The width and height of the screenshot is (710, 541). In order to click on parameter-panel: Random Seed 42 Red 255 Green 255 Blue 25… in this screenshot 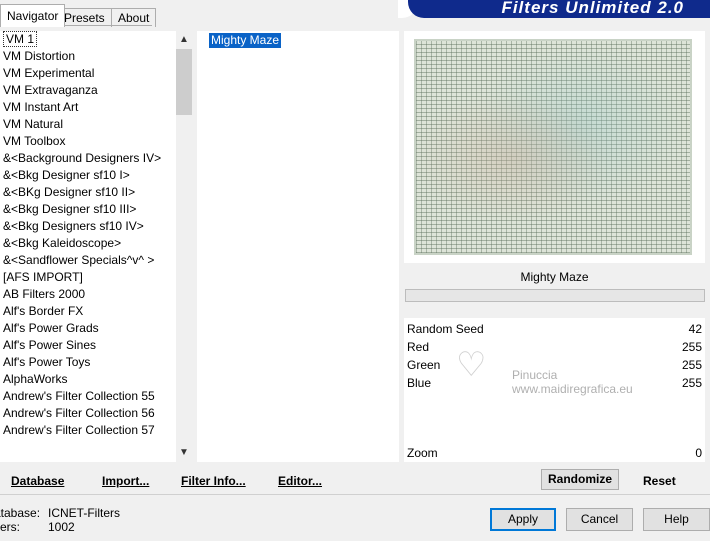, I will do `click(554, 390)`.